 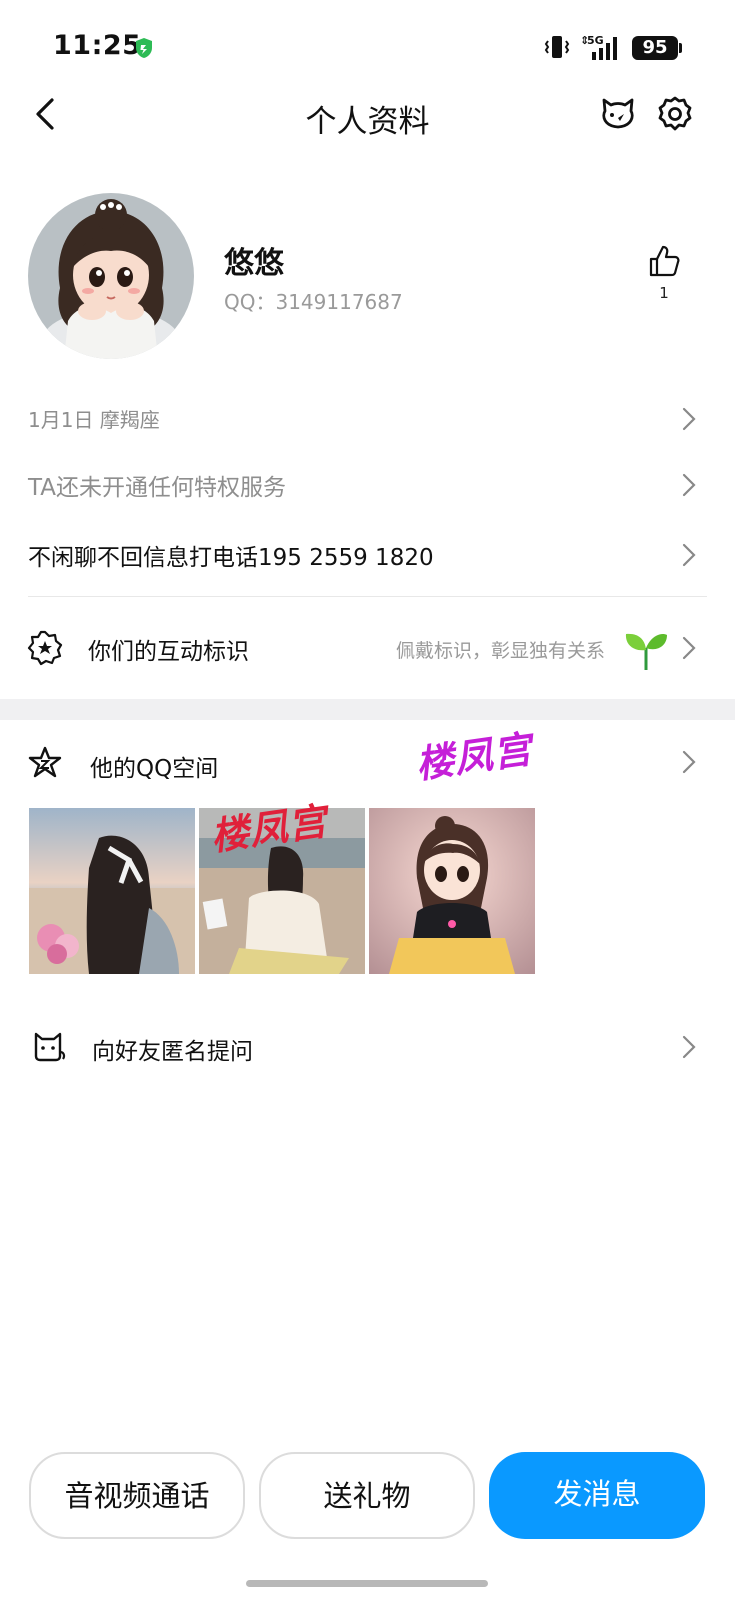 What do you see at coordinates (367, 648) in the screenshot?
I see `interaction-badge-row: 你们的互动标识 佩戴标识，彰显独有关系` at bounding box center [367, 648].